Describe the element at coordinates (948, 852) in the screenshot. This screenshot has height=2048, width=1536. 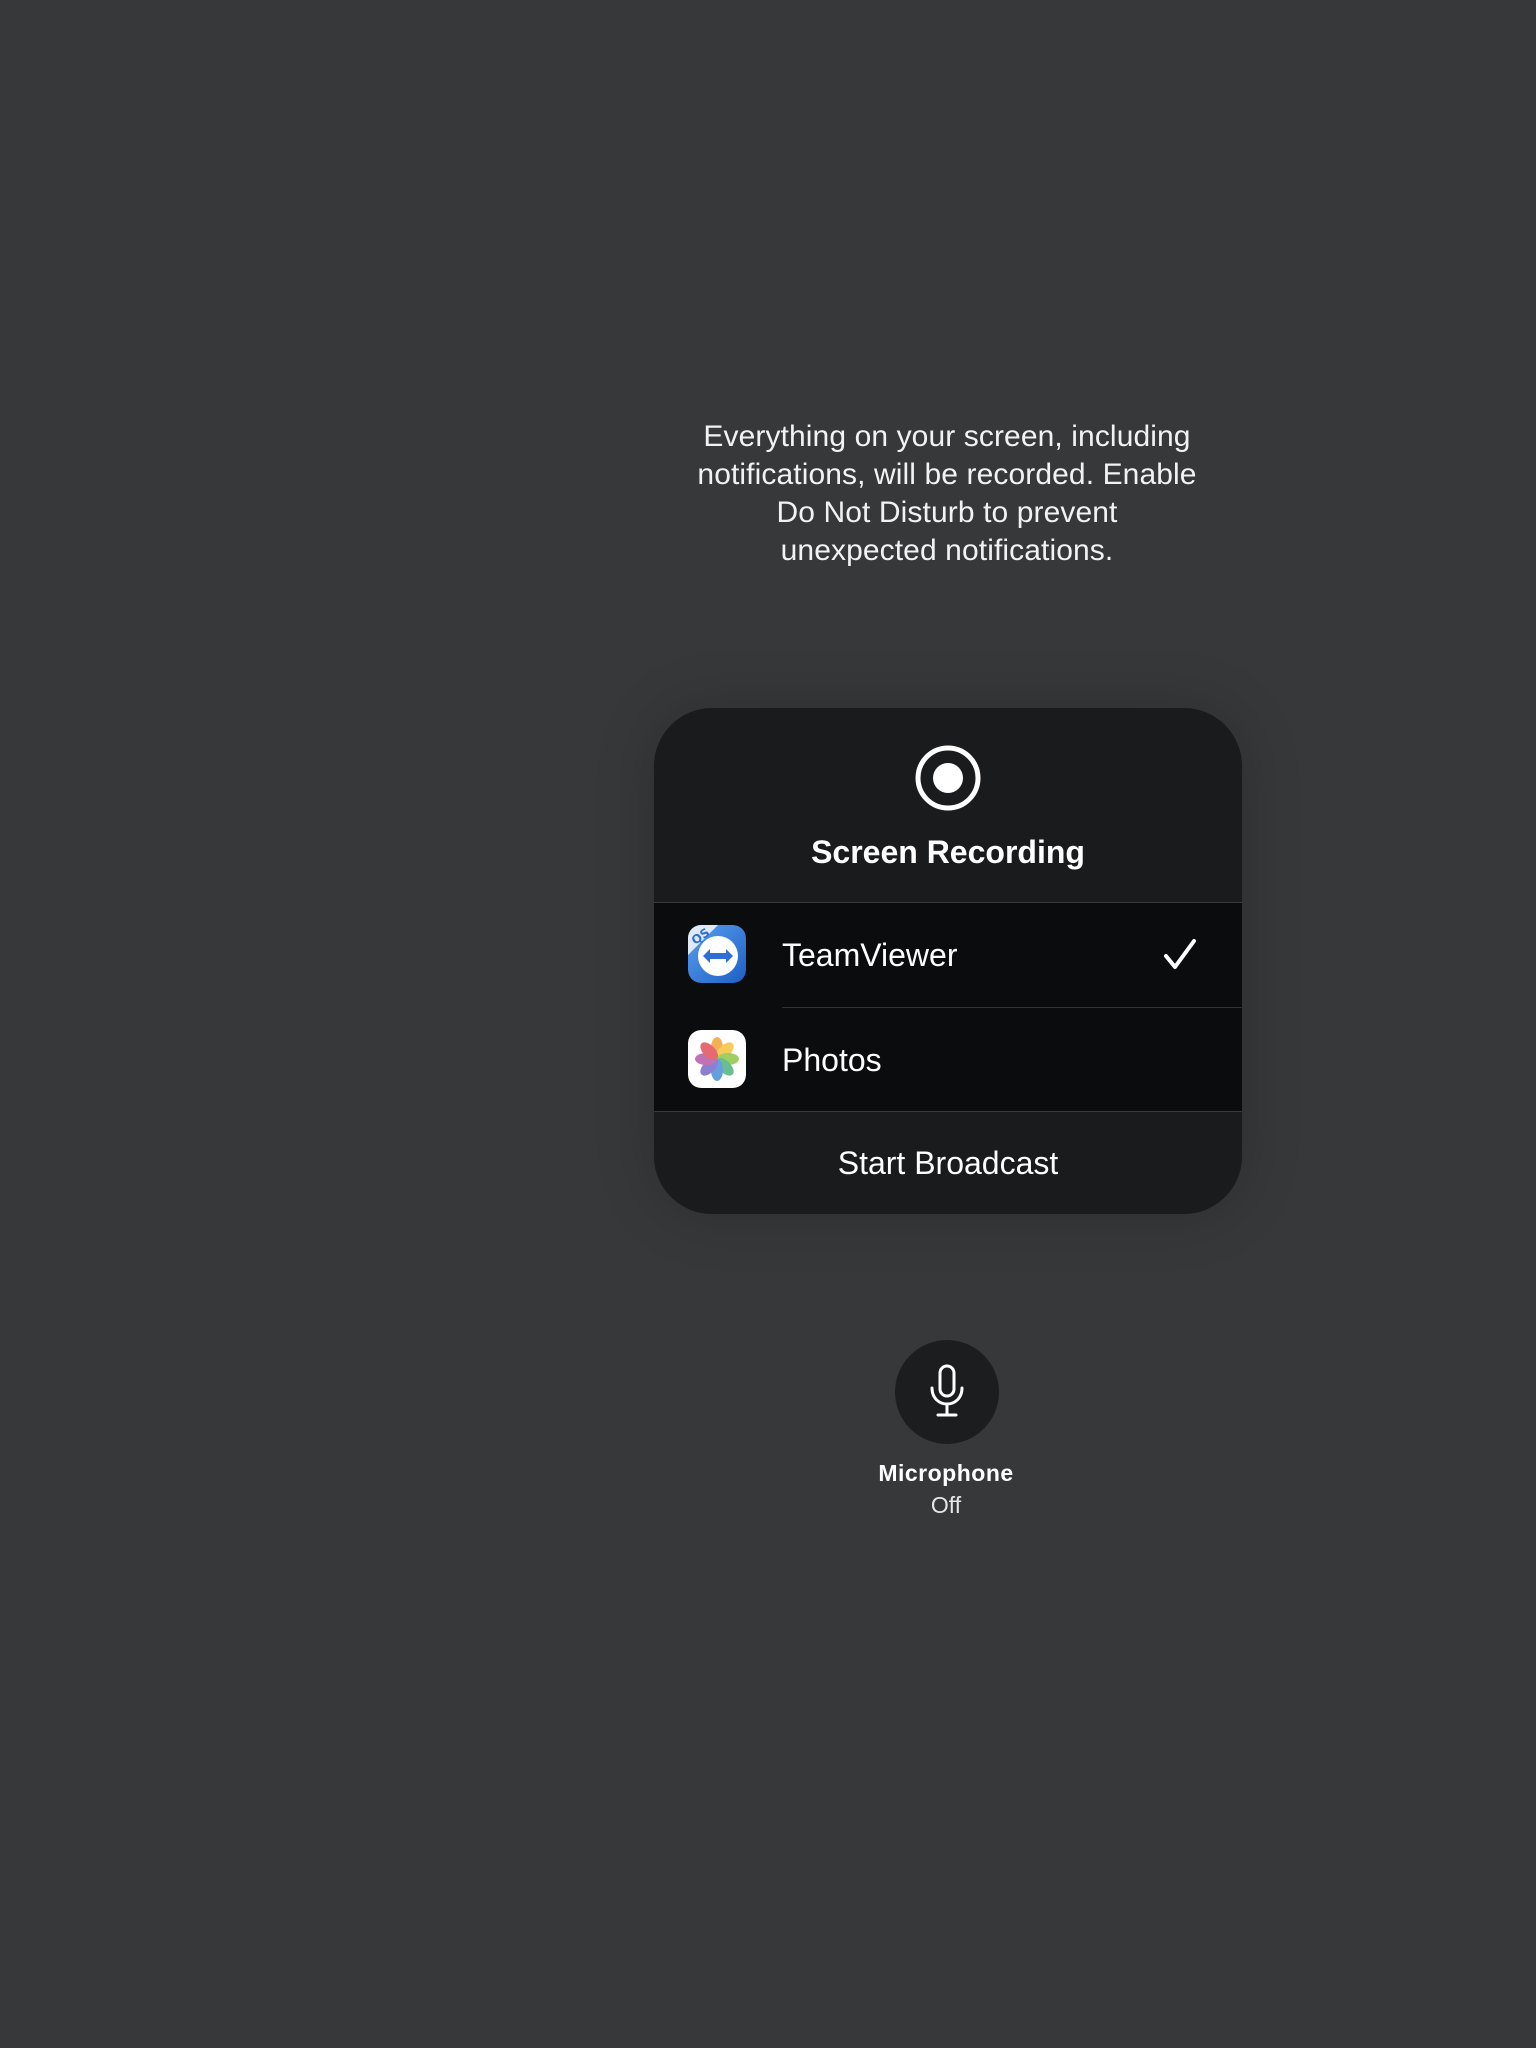
I see `panel-title: Screen Recording` at that location.